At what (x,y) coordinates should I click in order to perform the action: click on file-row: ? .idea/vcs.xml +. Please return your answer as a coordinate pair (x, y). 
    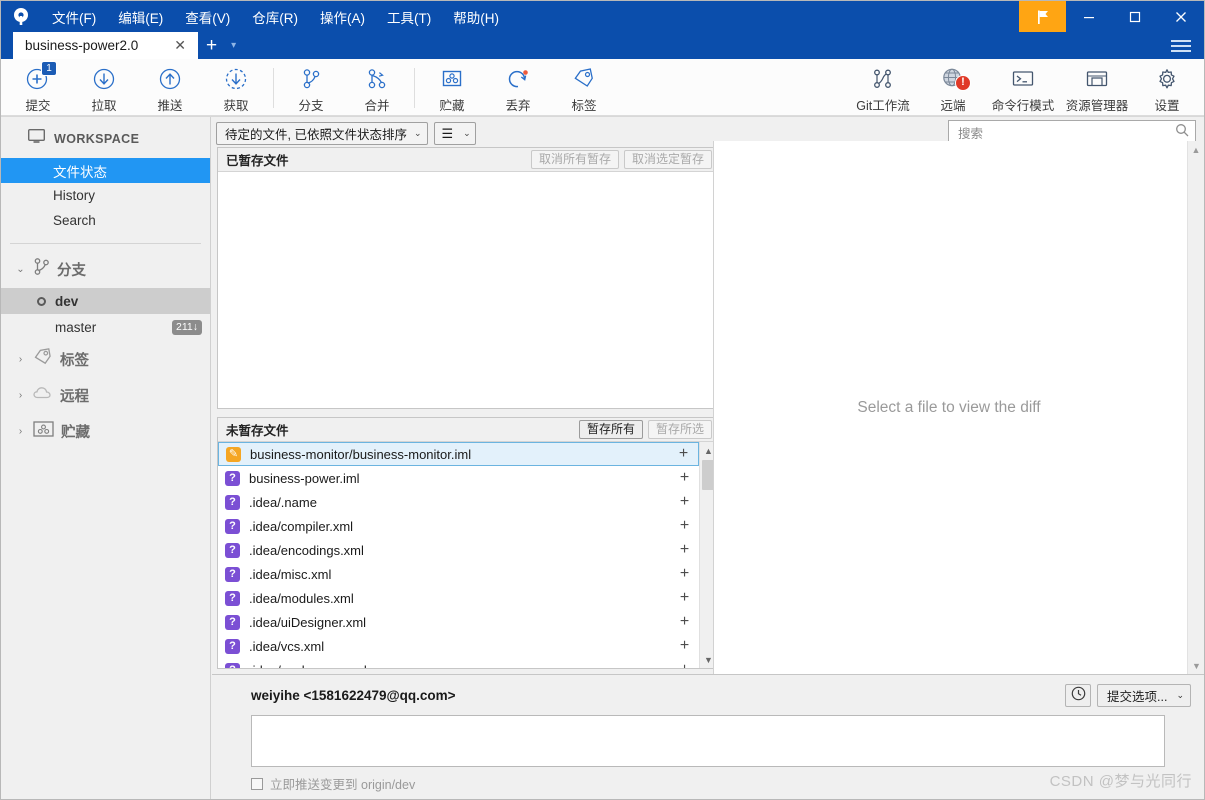
    Looking at the image, I should click on (458, 646).